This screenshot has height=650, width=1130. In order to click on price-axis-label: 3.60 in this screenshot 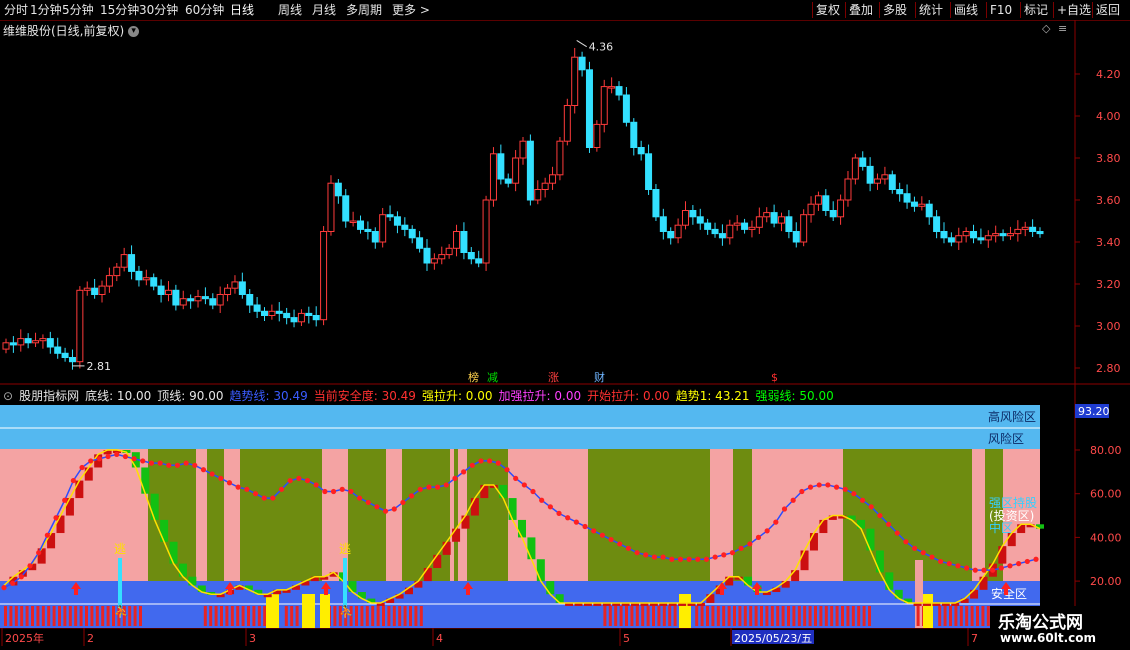, I will do `click(1108, 200)`.